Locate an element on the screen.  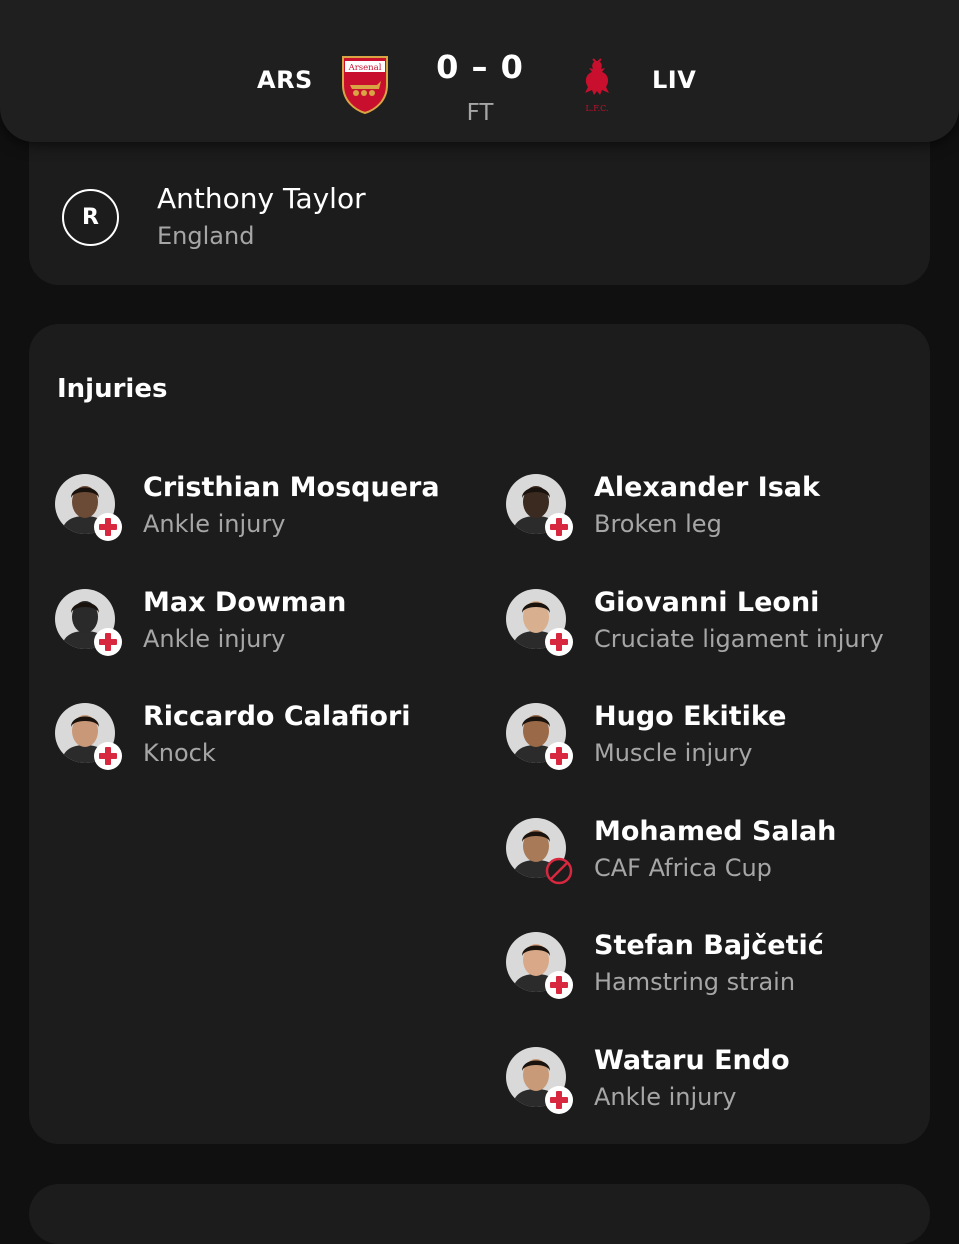
arsenal-crest-icon: Arsenal is located at coordinates (365, 85).